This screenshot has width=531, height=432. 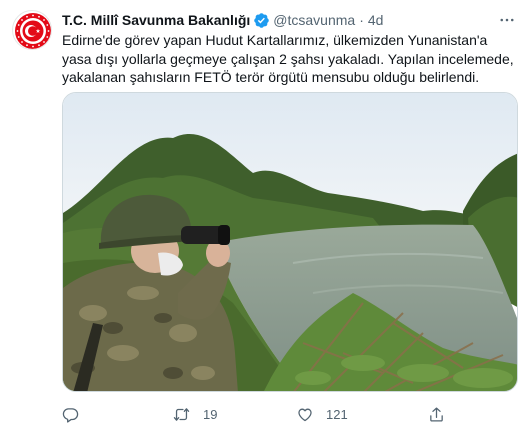 What do you see at coordinates (337, 414) in the screenshot?
I see `like-count: 121` at bounding box center [337, 414].